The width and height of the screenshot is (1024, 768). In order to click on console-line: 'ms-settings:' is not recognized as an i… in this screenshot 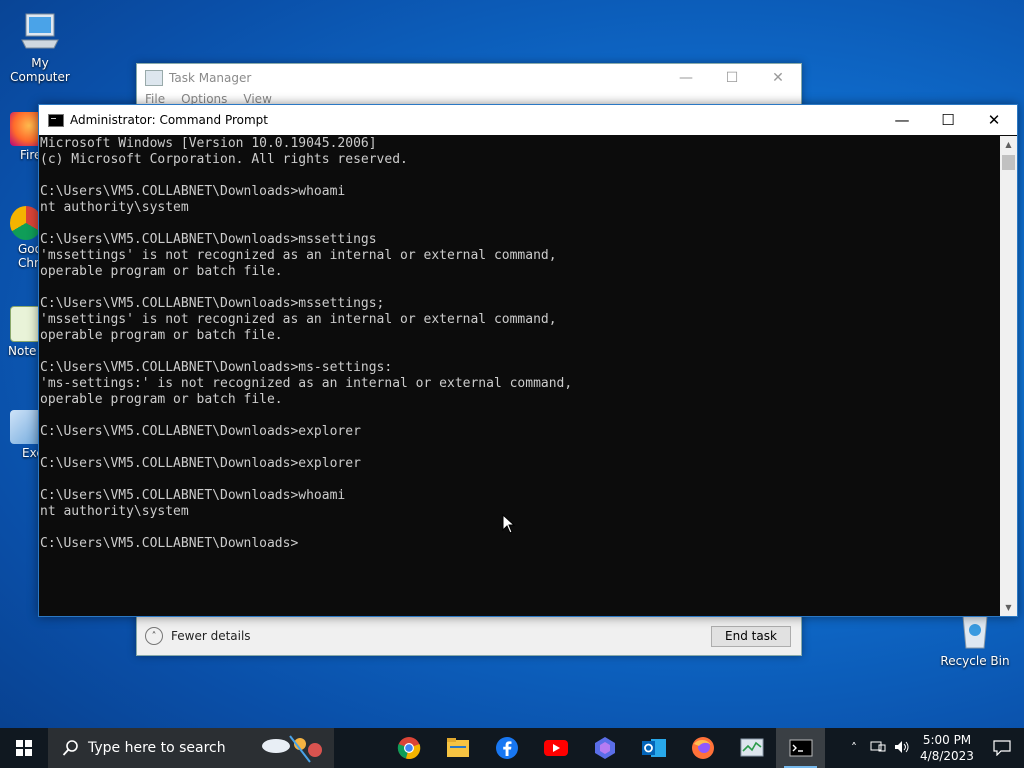, I will do `click(306, 383)`.